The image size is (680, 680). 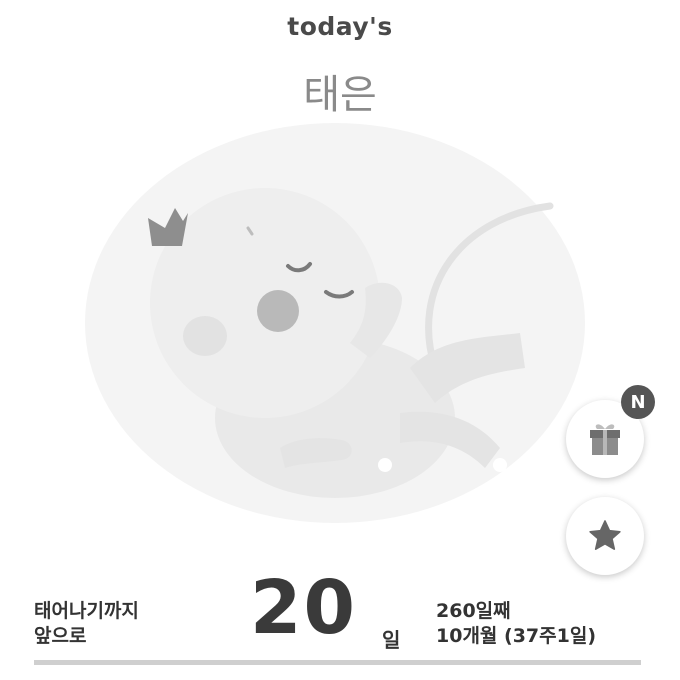 I want to click on bottom-divider, so click(x=337, y=662).